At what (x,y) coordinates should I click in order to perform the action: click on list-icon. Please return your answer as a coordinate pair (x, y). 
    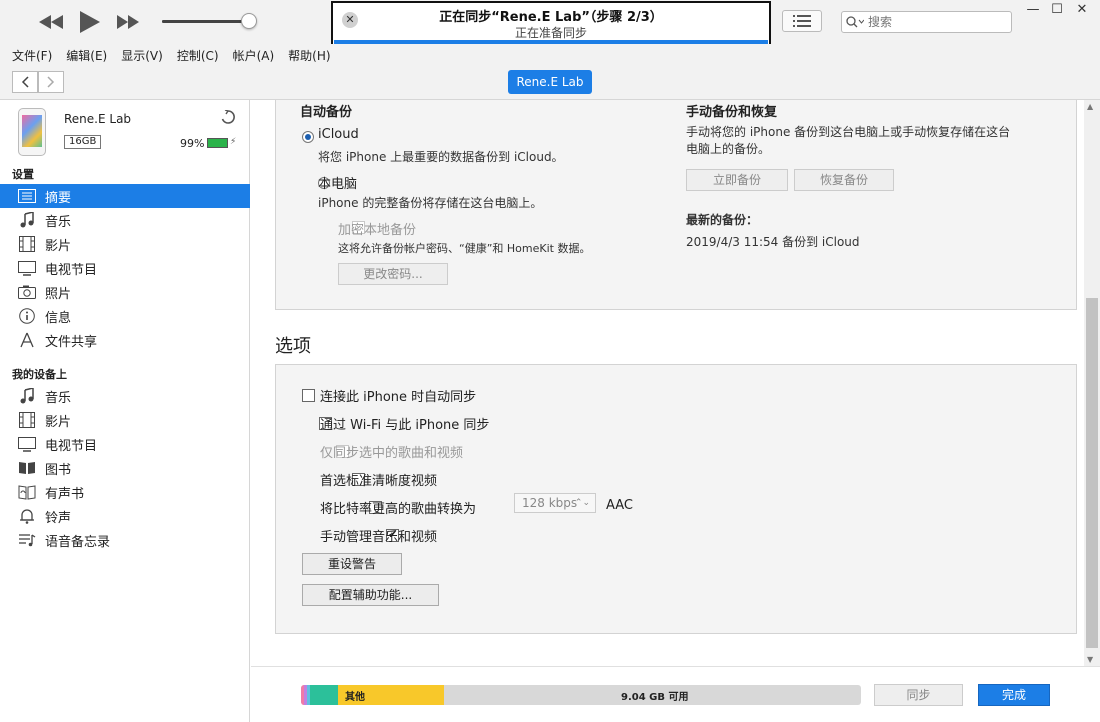
    Looking at the image, I should click on (802, 21).